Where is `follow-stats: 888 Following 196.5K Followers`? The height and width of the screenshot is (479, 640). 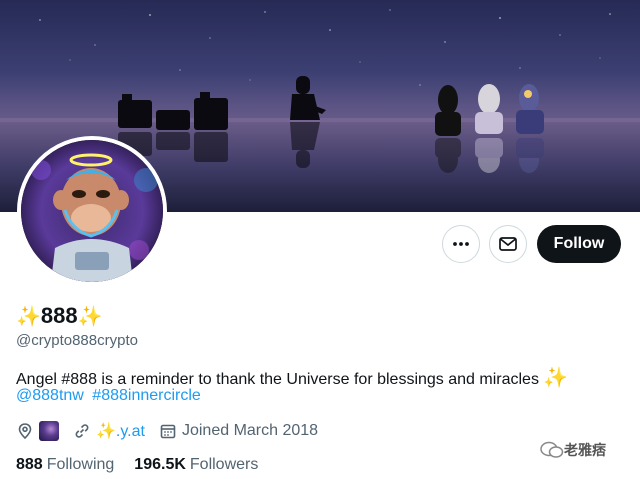
follow-stats: 888 Following 196.5K Followers is located at coordinates (147, 465).